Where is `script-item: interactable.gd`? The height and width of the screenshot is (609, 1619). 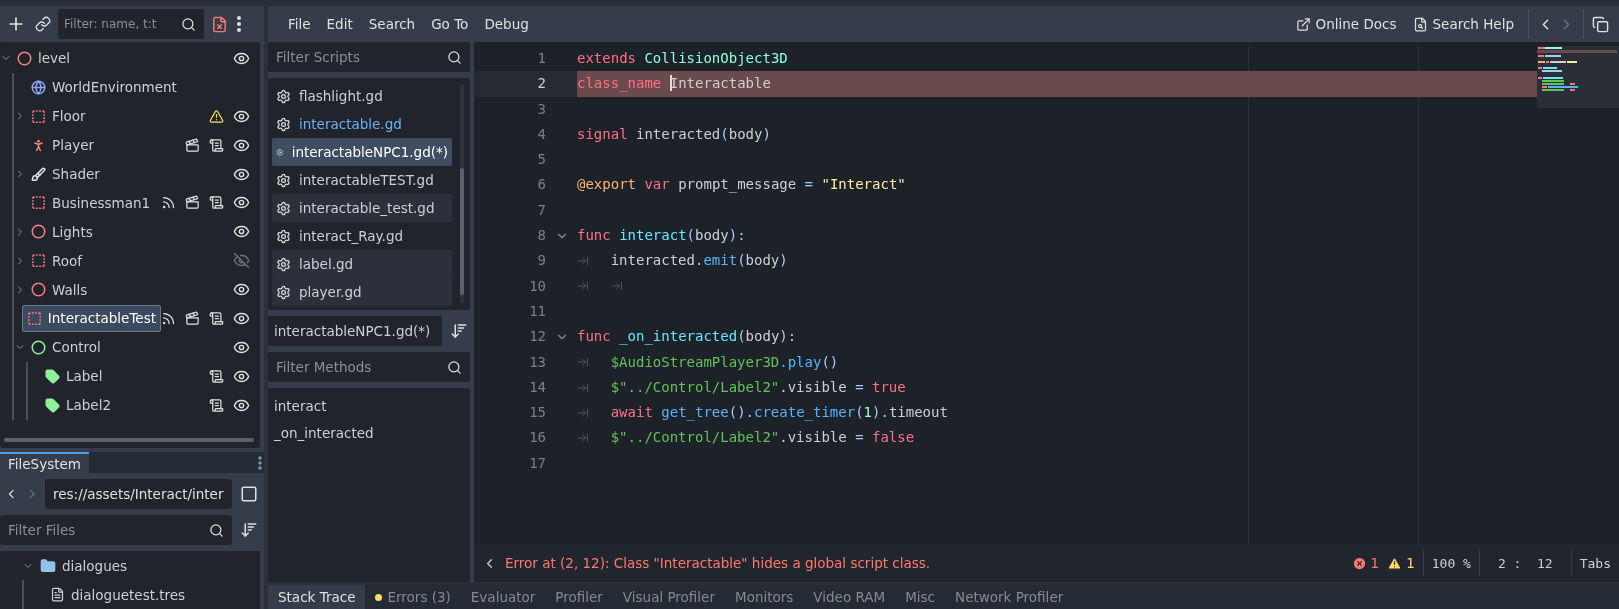 script-item: interactable.gd is located at coordinates (362, 124).